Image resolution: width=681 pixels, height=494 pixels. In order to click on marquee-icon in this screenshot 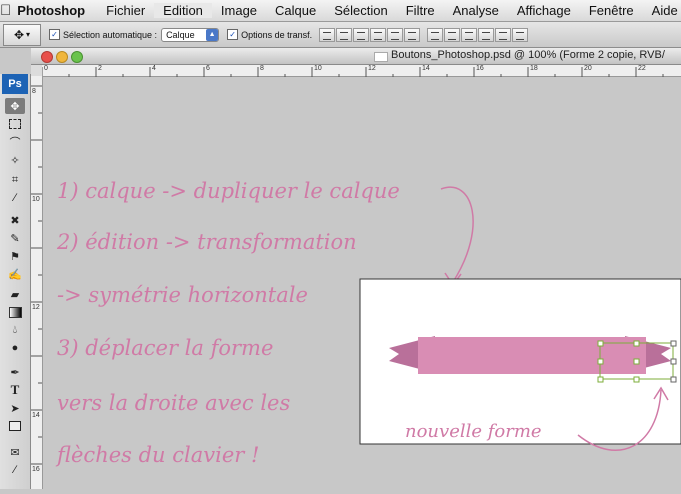, I will do `click(15, 124)`.